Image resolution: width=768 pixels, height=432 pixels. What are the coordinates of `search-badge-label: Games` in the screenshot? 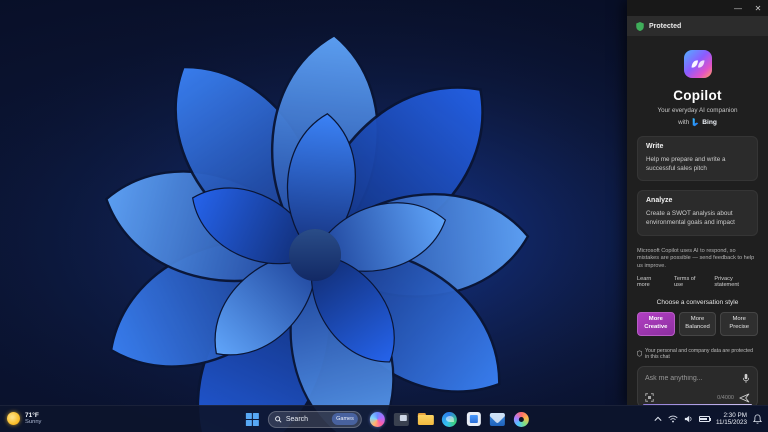 It's located at (345, 419).